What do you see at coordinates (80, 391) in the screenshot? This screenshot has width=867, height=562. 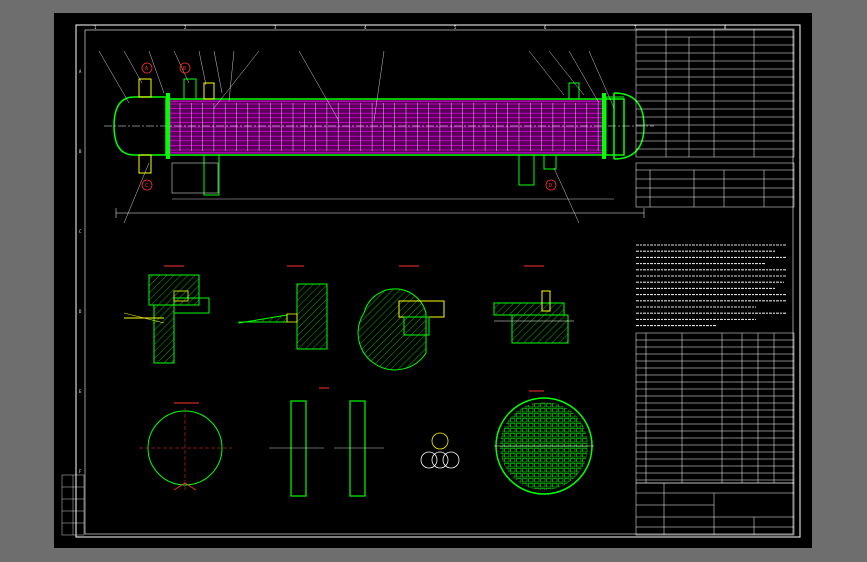 I see `row-mark: E` at bounding box center [80, 391].